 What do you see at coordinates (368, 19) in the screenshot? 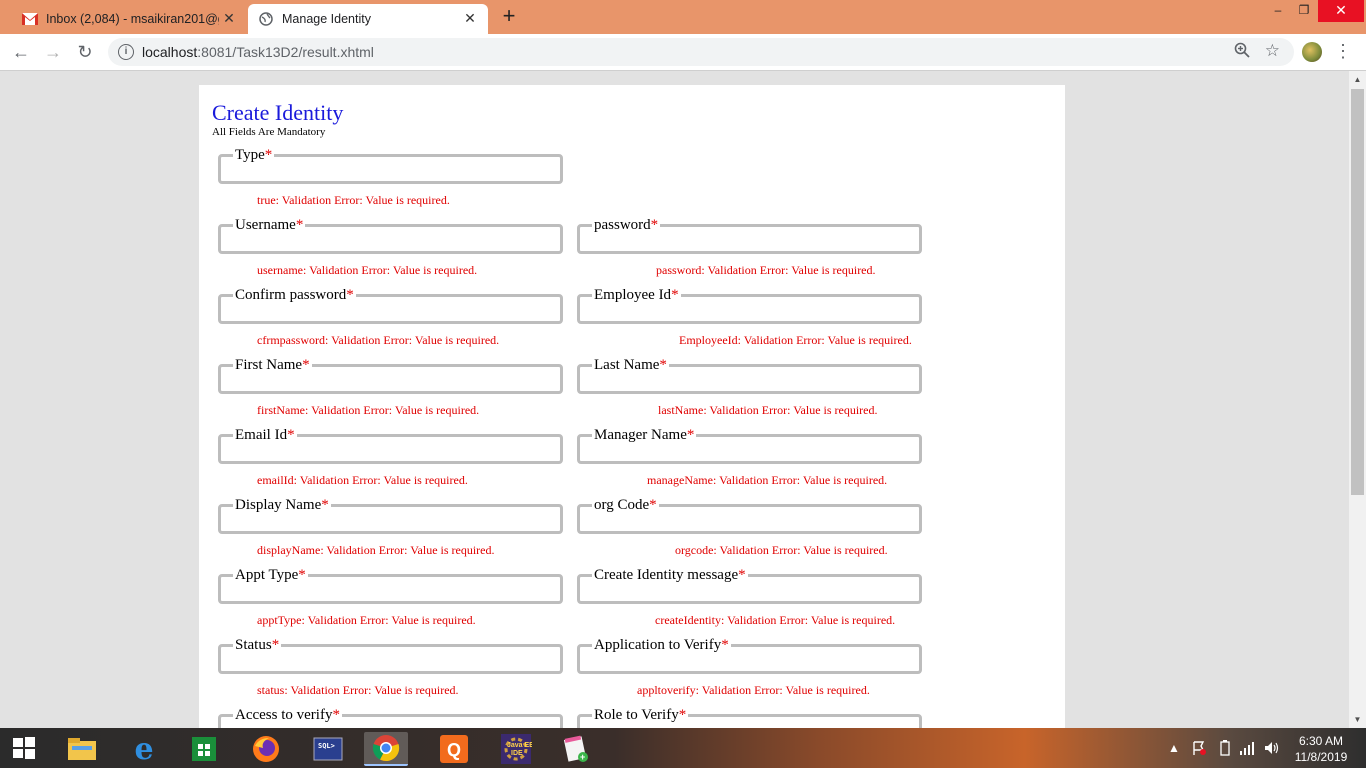
I see `tab-manage-identity: Manage Identity ✕` at bounding box center [368, 19].